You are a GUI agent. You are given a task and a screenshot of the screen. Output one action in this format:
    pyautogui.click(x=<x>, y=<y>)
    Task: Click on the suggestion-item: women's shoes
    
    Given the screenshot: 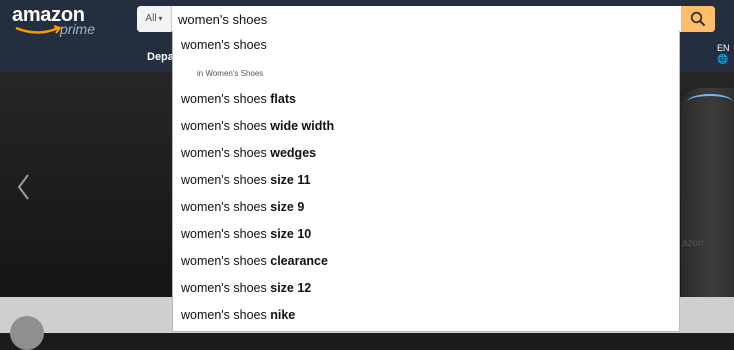 What is the action you would take?
    pyautogui.click(x=224, y=45)
    